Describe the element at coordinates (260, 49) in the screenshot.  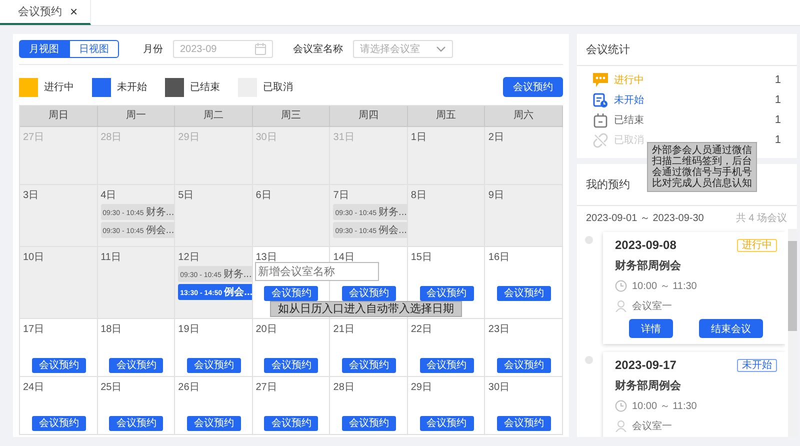
I see `calendar-icon` at that location.